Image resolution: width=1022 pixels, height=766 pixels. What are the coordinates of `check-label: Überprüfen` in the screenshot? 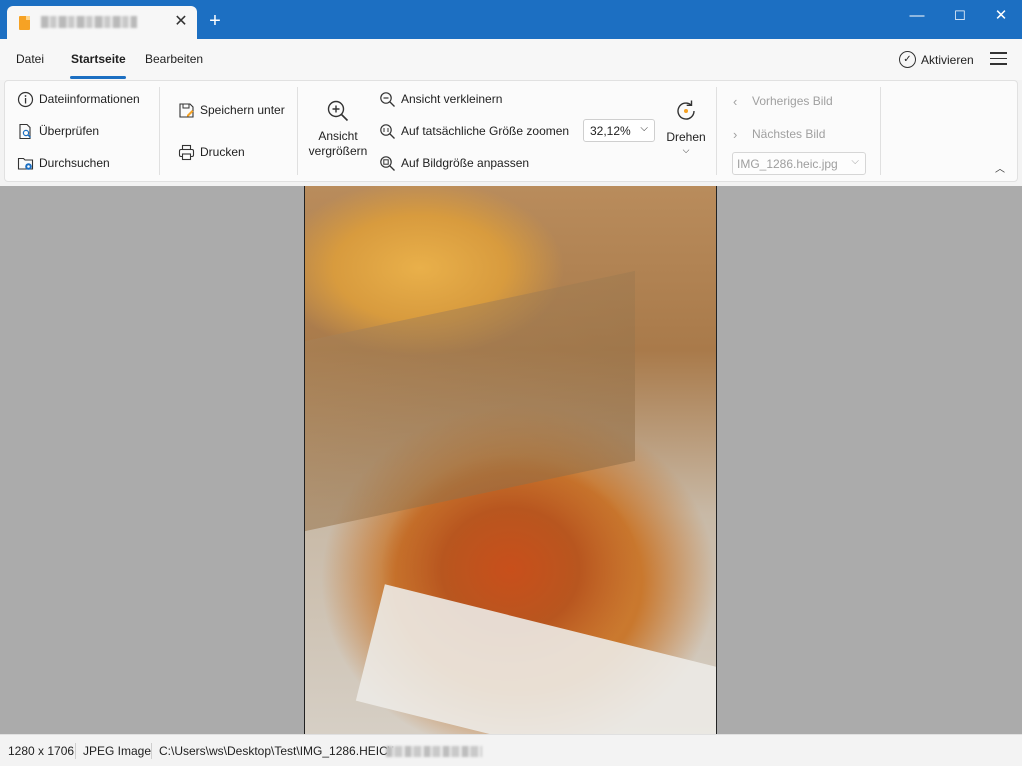 It's located at (69, 131).